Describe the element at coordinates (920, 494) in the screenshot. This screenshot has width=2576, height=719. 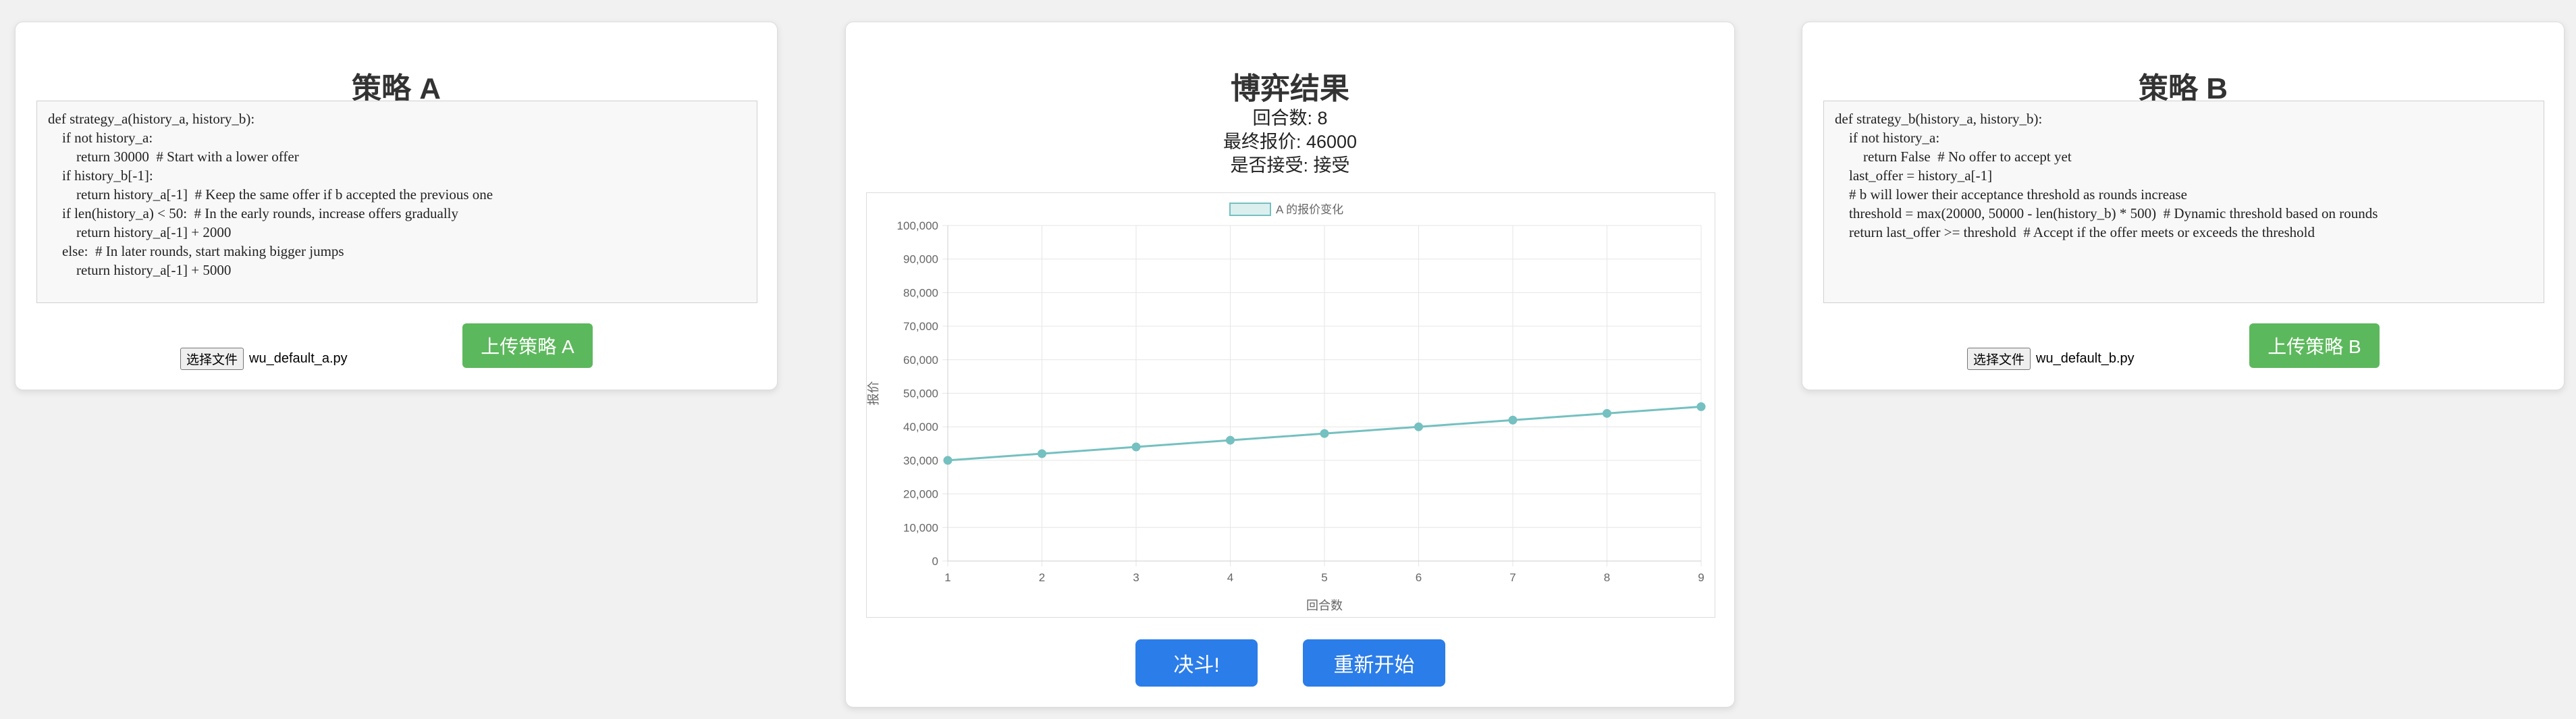
I see `y-tick-label: 20,000` at that location.